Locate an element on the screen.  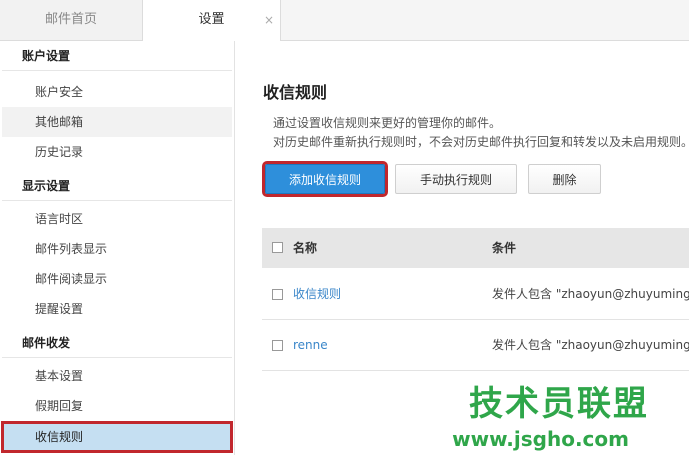
sidebar-item-vacation-reply: 假期回复 is located at coordinates (117, 406).